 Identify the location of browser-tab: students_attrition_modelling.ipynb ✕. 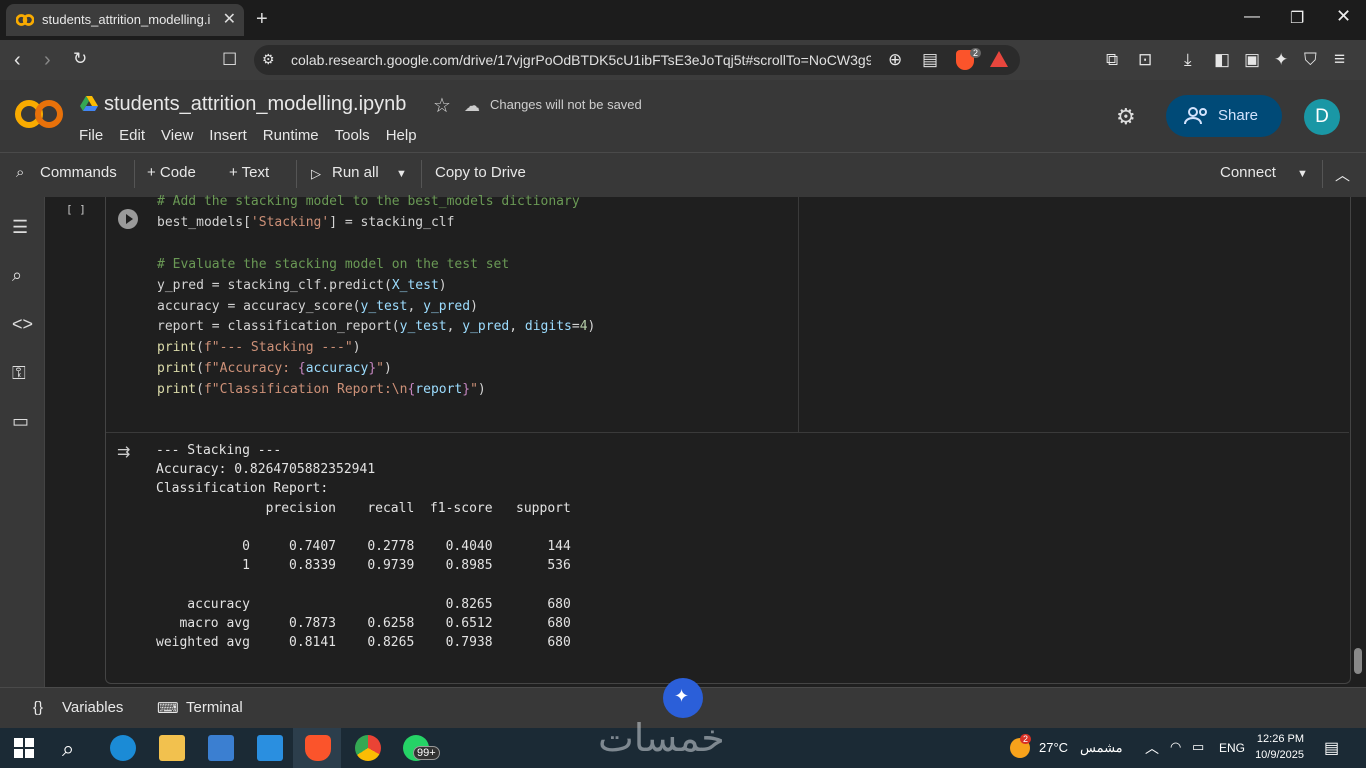
(125, 20).